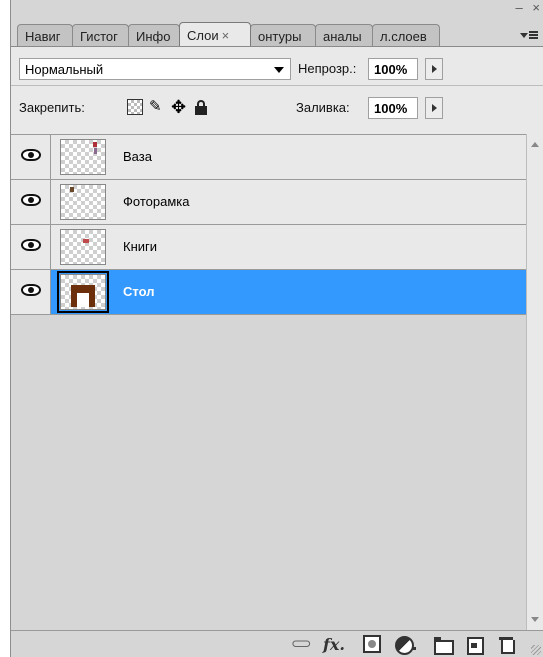 This screenshot has width=543, height=657. What do you see at coordinates (327, 68) in the screenshot?
I see `opacity-label: Непрозр.:` at bounding box center [327, 68].